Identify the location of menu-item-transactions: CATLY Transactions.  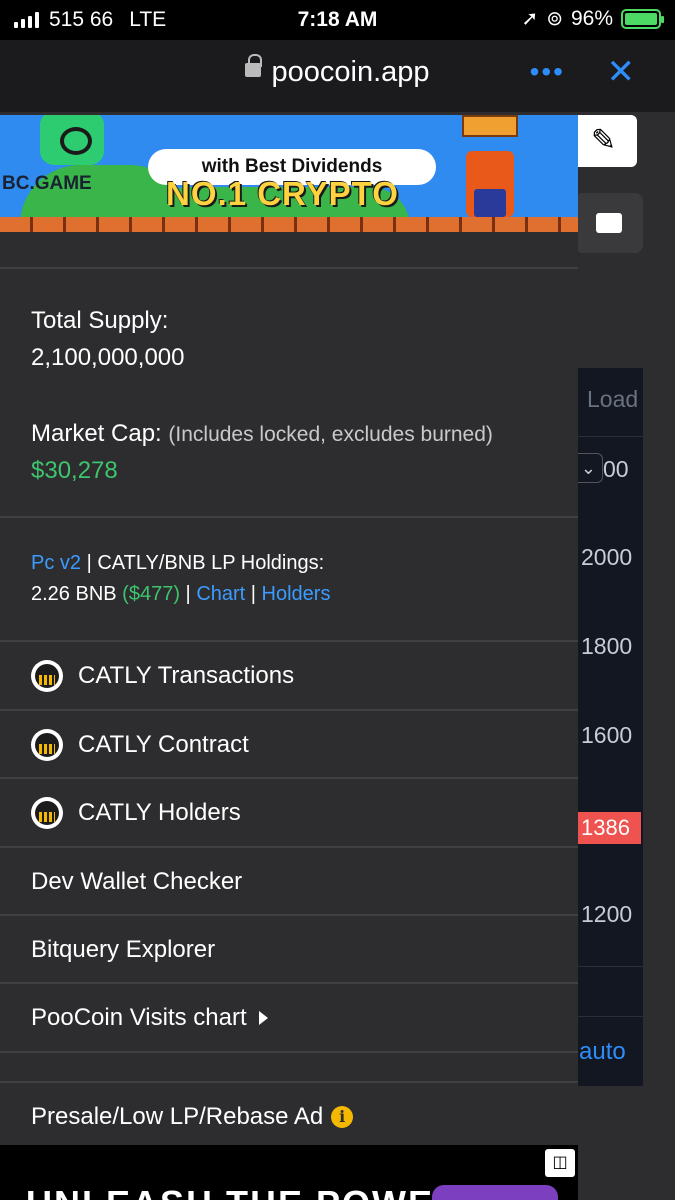
(289, 675).